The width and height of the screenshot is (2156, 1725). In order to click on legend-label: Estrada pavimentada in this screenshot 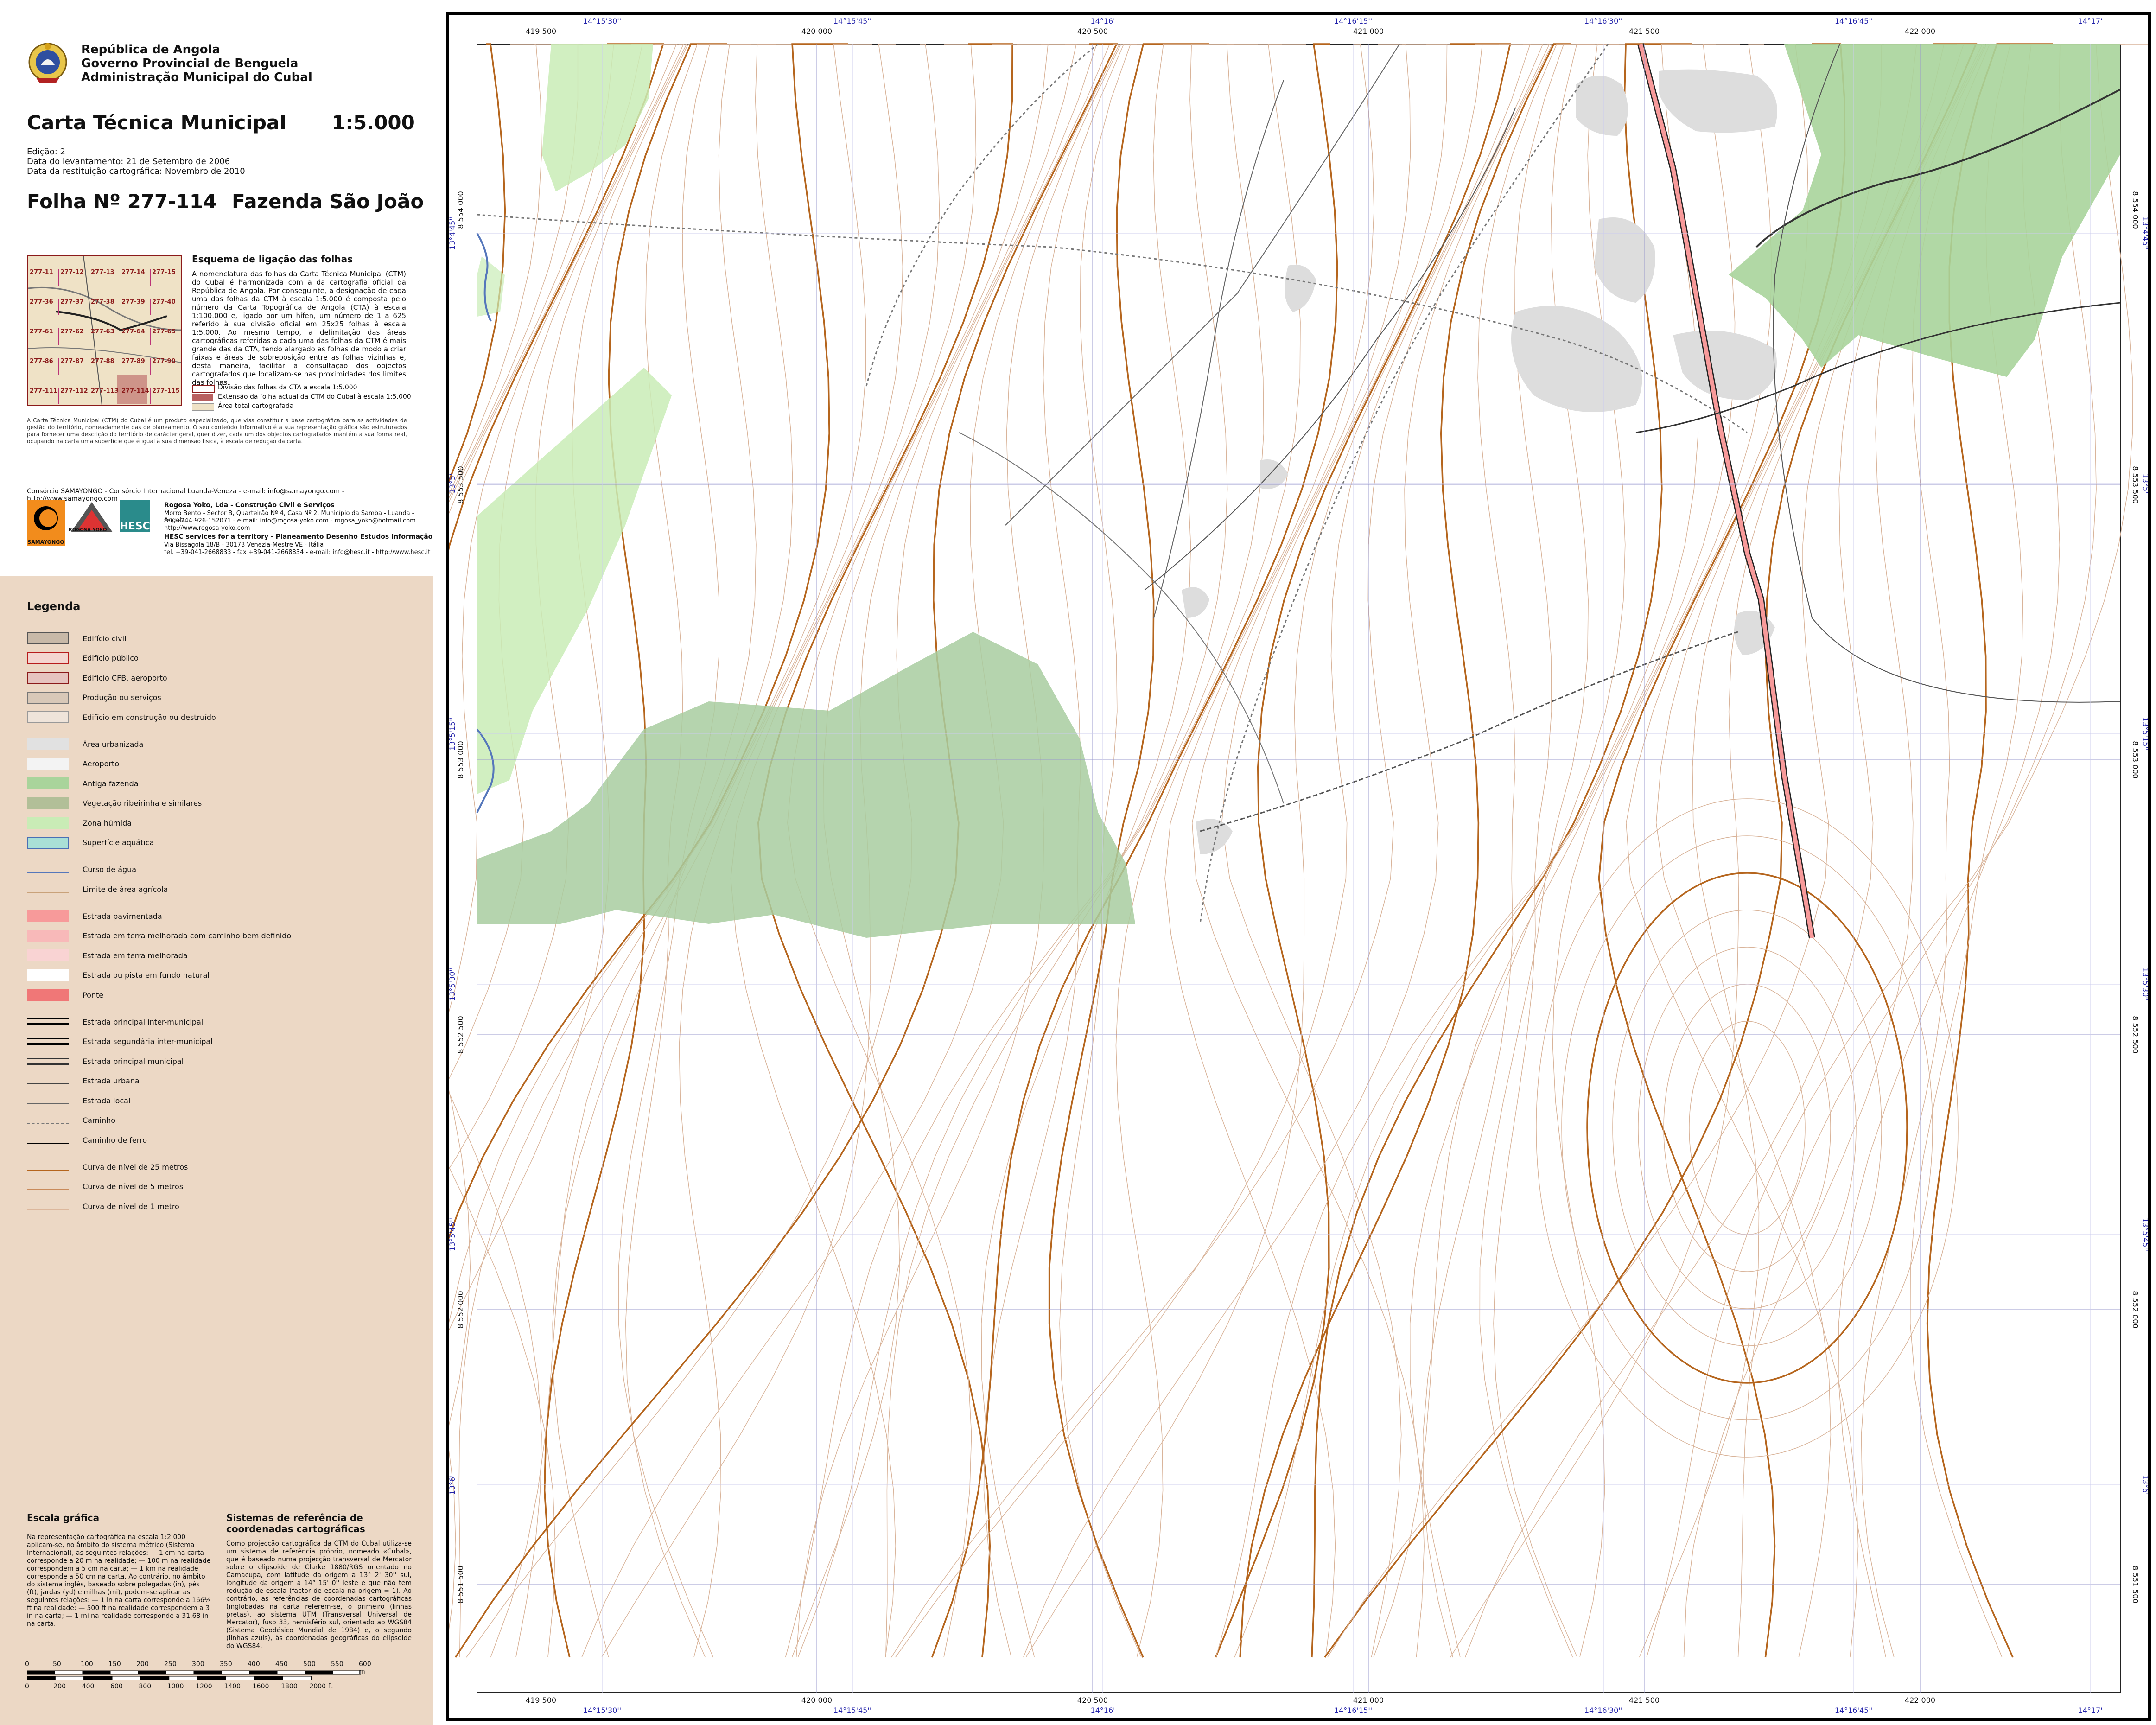, I will do `click(122, 916)`.